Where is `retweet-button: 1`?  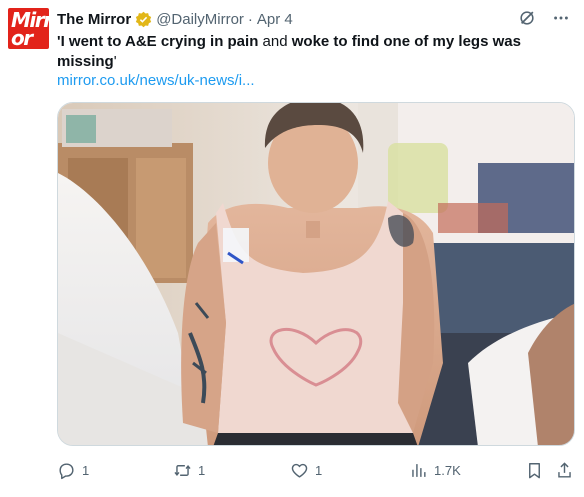 retweet-button: 1 is located at coordinates (189, 470).